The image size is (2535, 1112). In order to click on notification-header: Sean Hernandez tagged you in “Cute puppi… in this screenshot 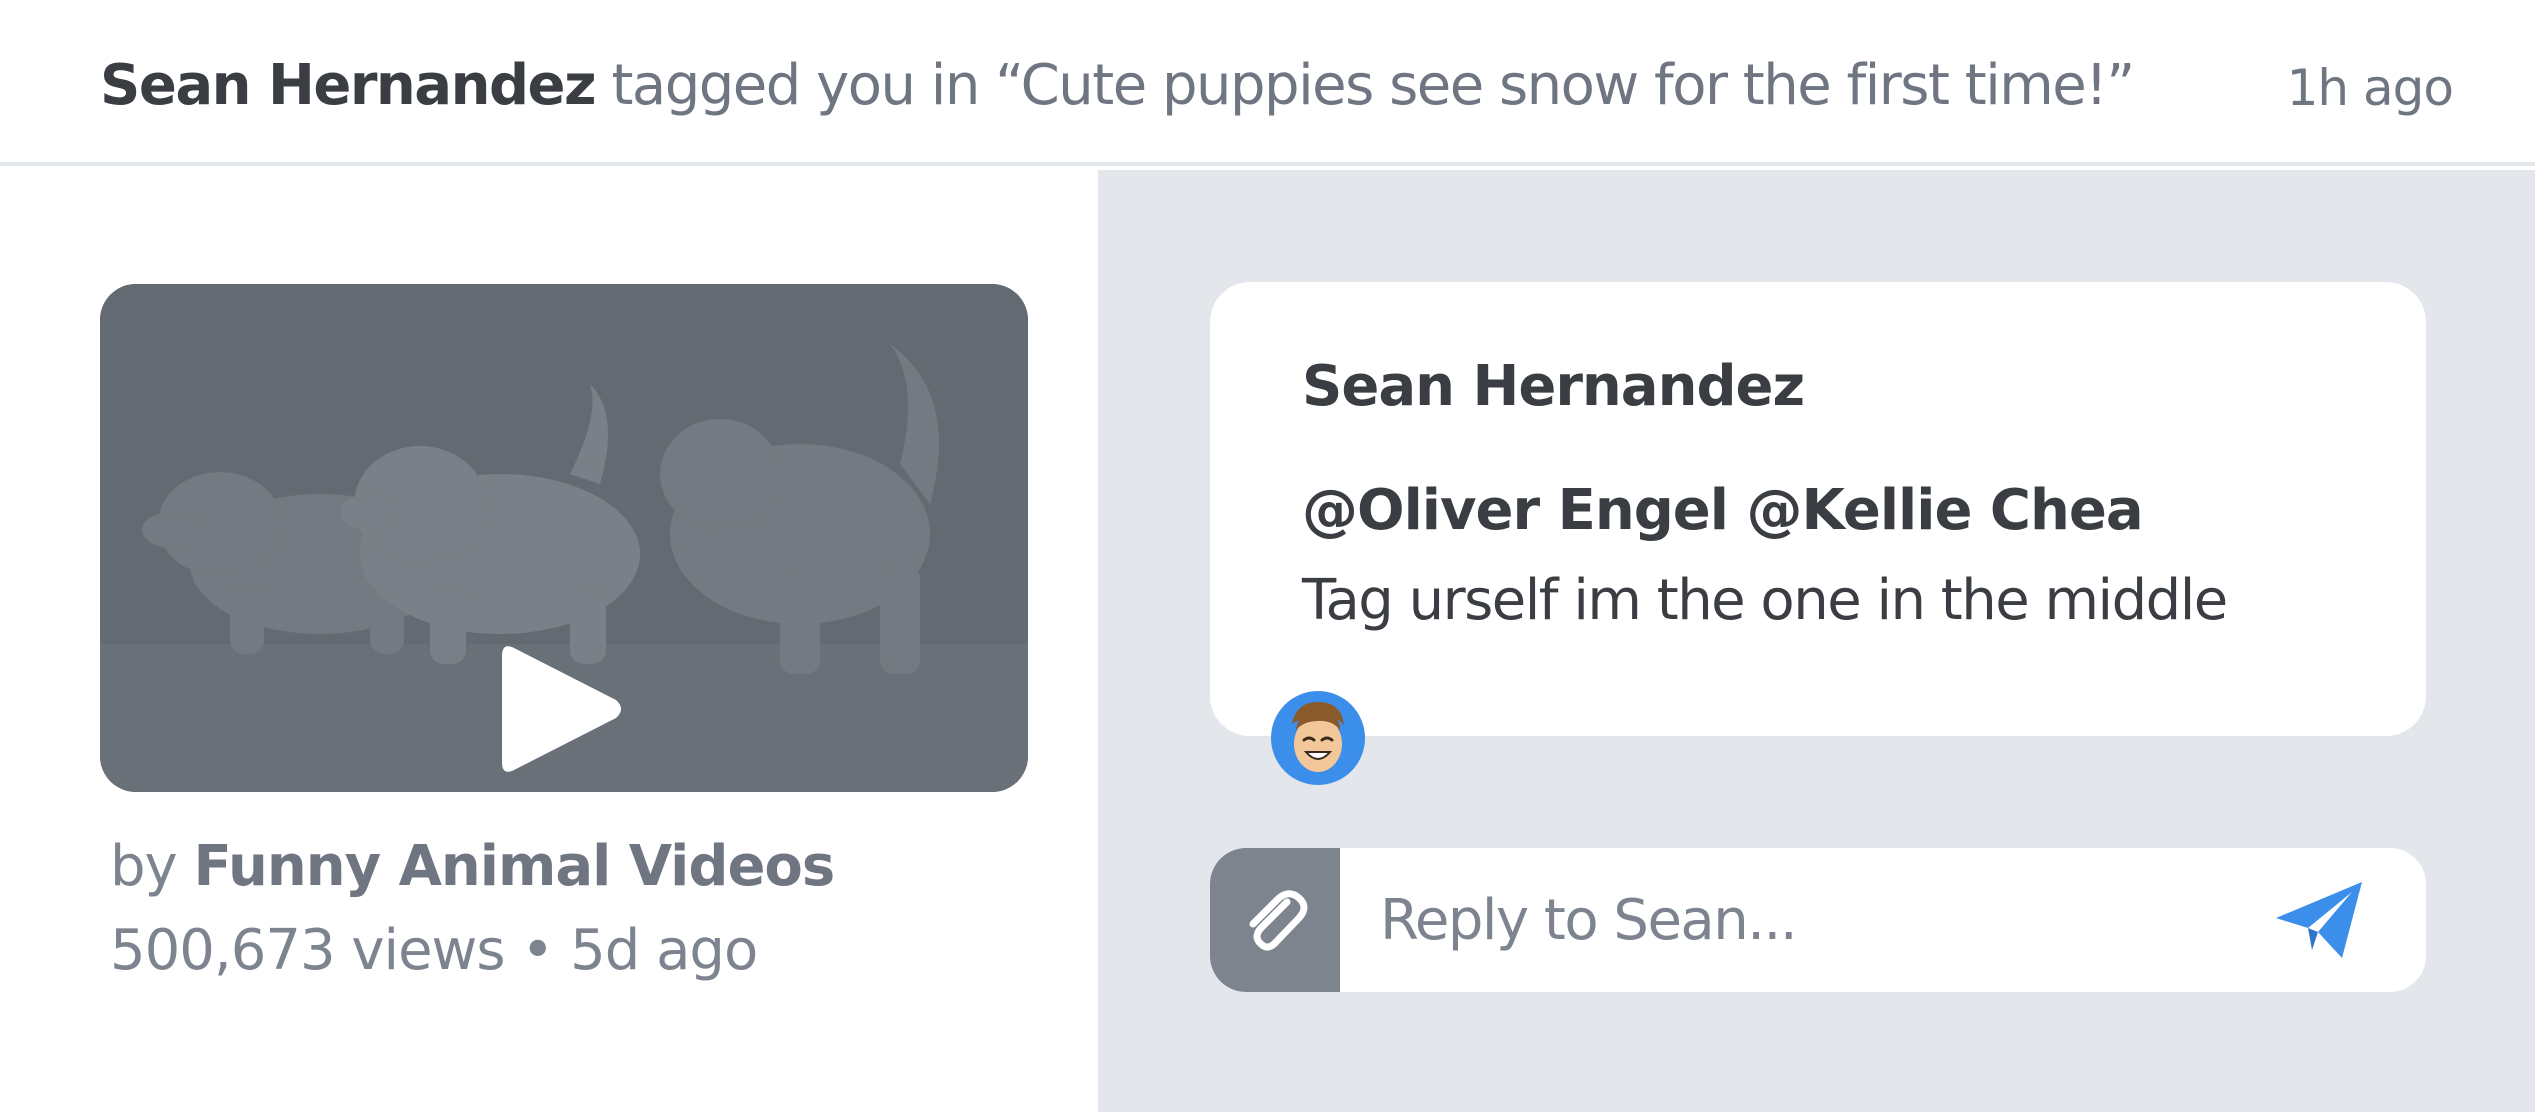, I will do `click(1267, 83)`.